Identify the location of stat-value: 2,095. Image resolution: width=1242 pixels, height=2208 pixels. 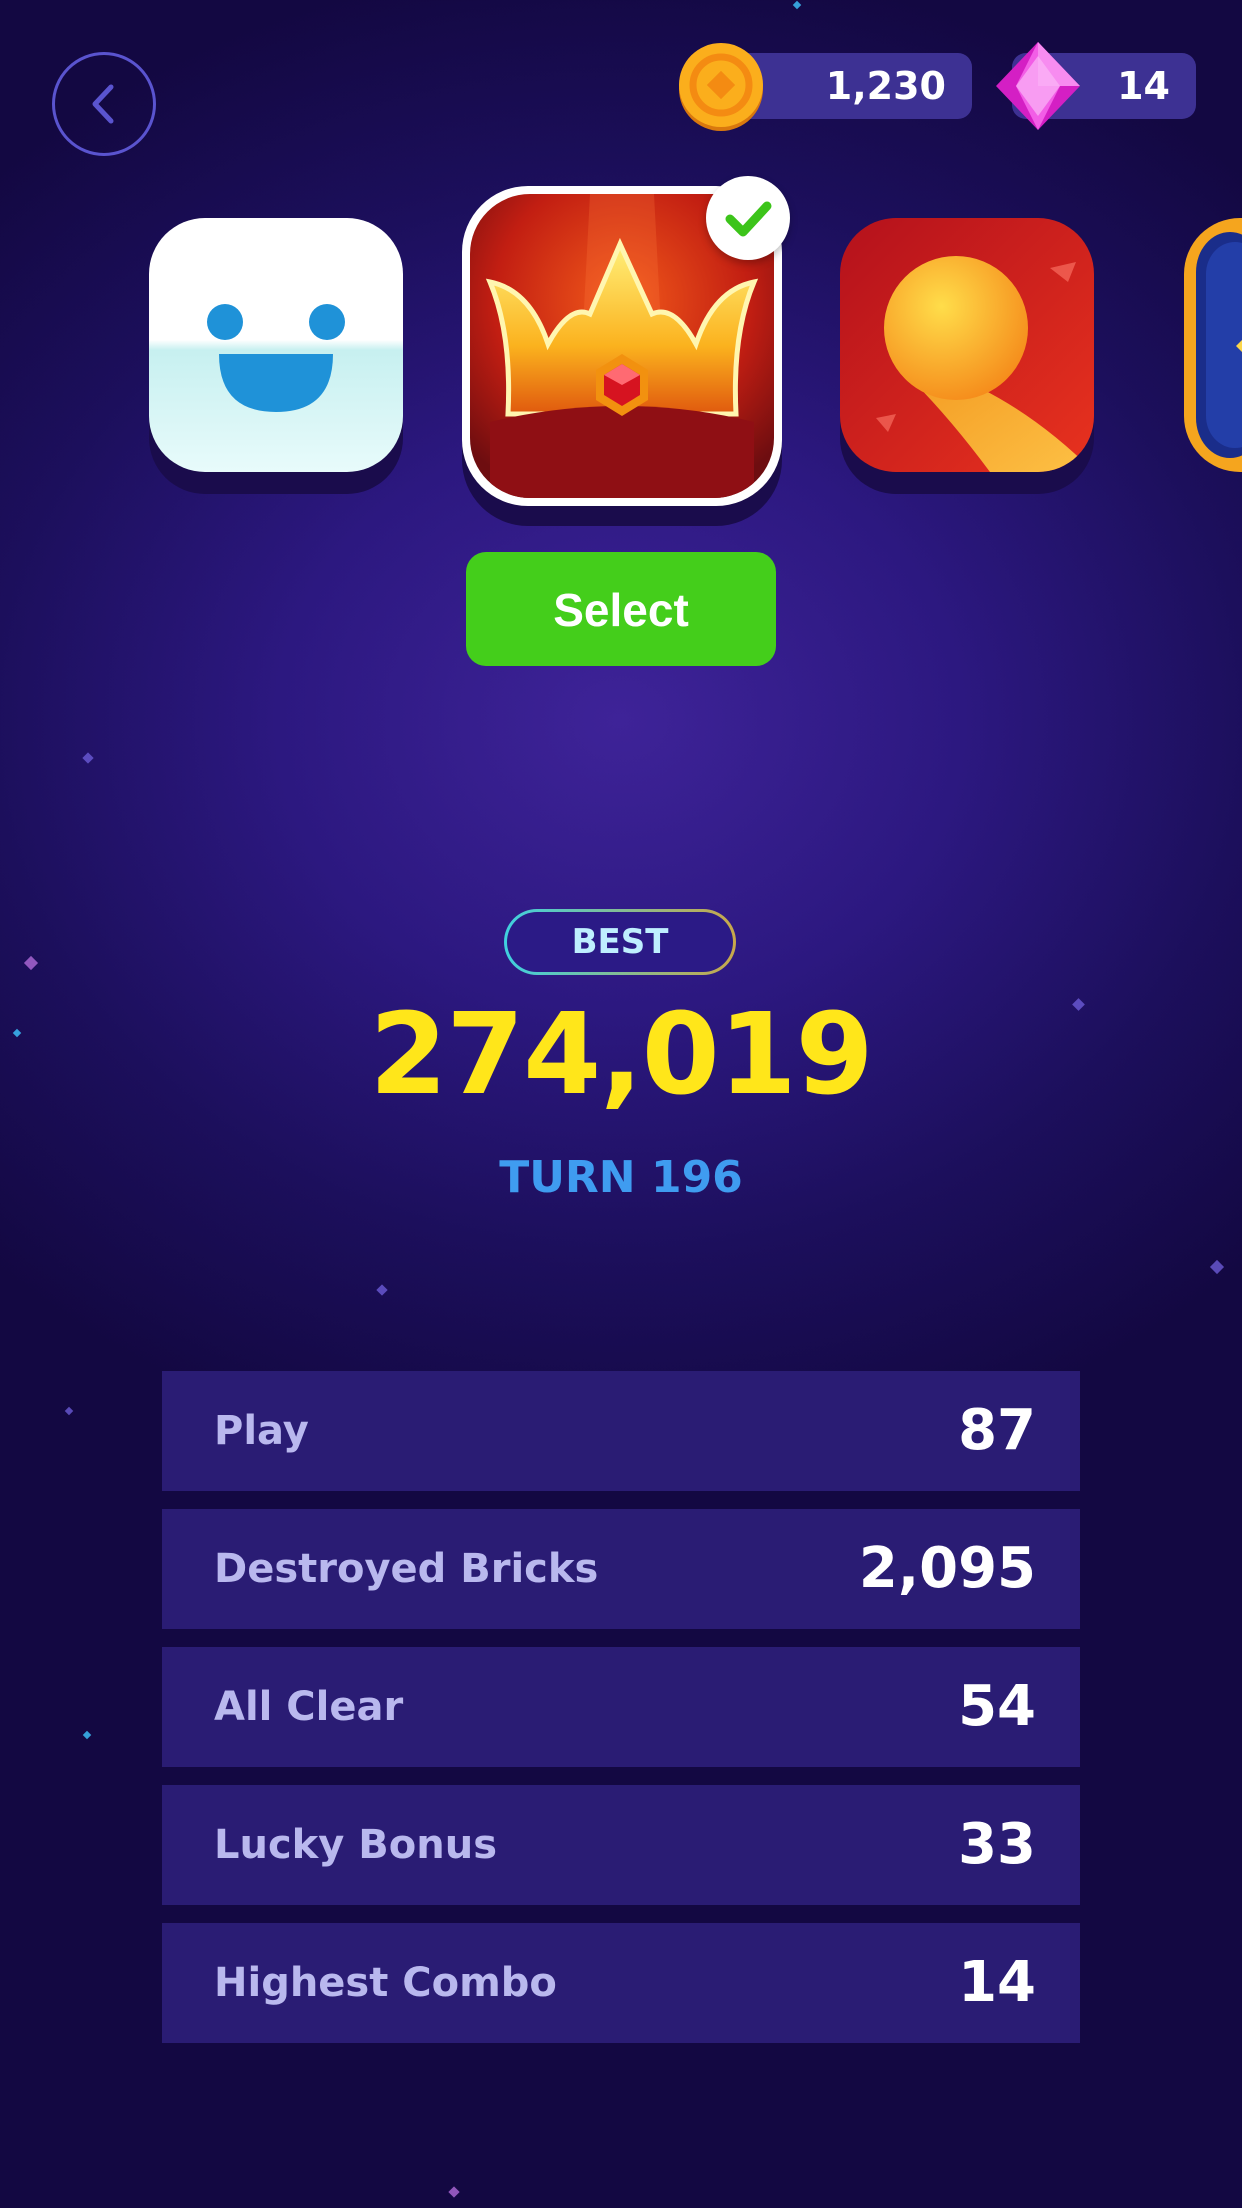
(947, 1568).